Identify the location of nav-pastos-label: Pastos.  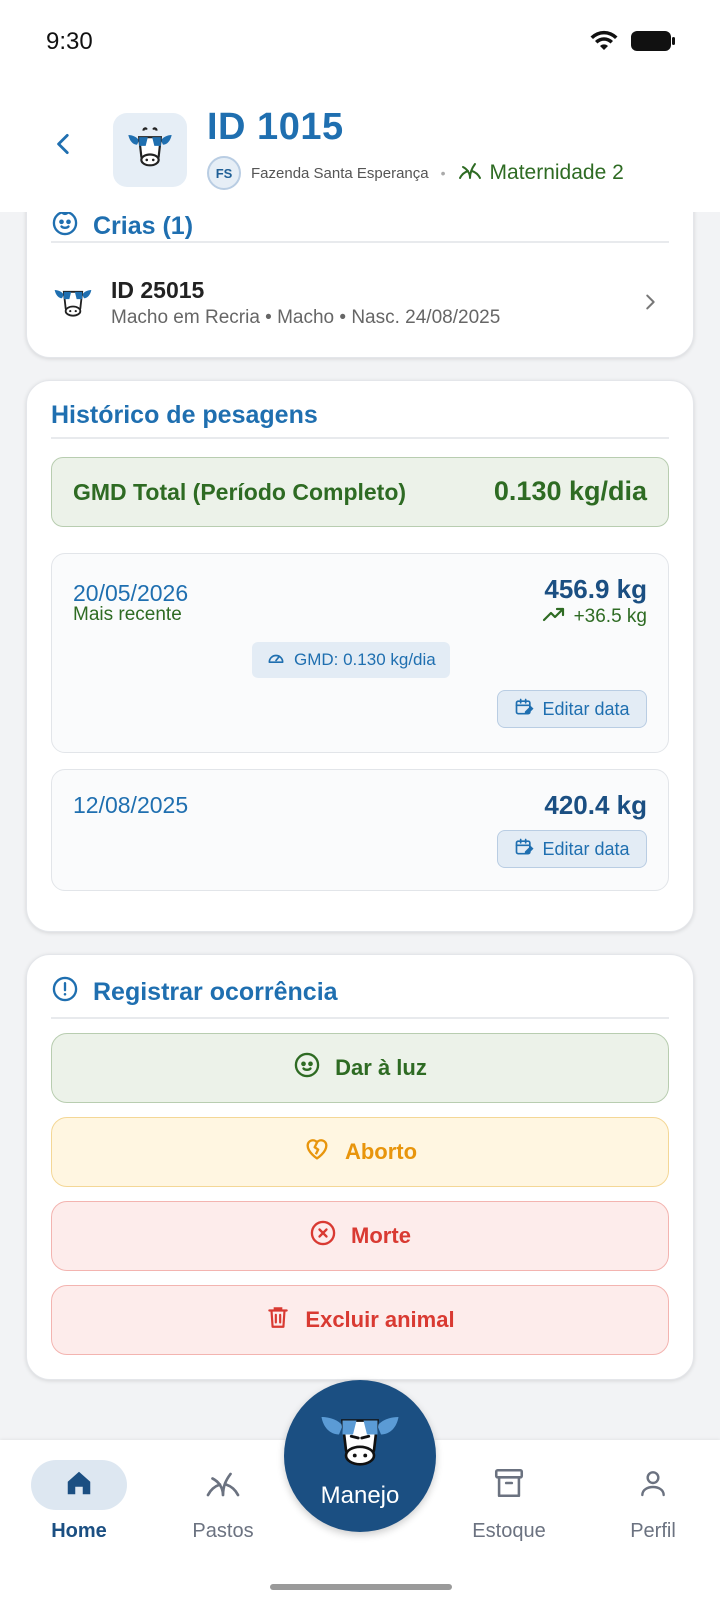
(223, 1531).